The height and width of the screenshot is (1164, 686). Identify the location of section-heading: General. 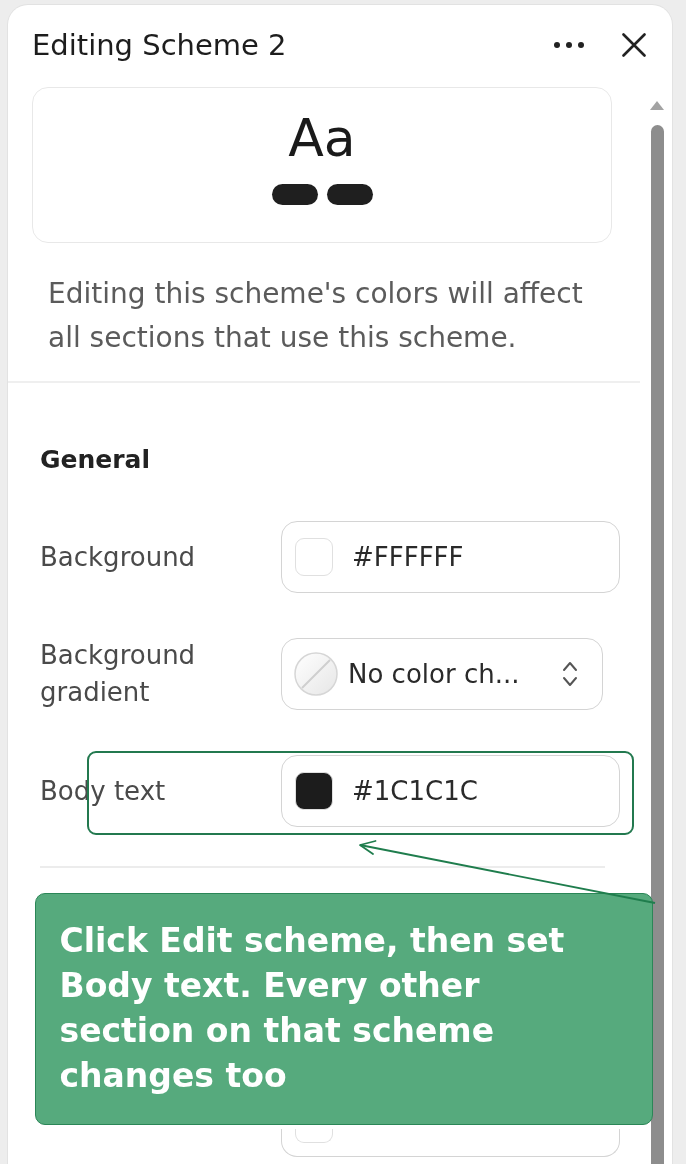
(95, 460).